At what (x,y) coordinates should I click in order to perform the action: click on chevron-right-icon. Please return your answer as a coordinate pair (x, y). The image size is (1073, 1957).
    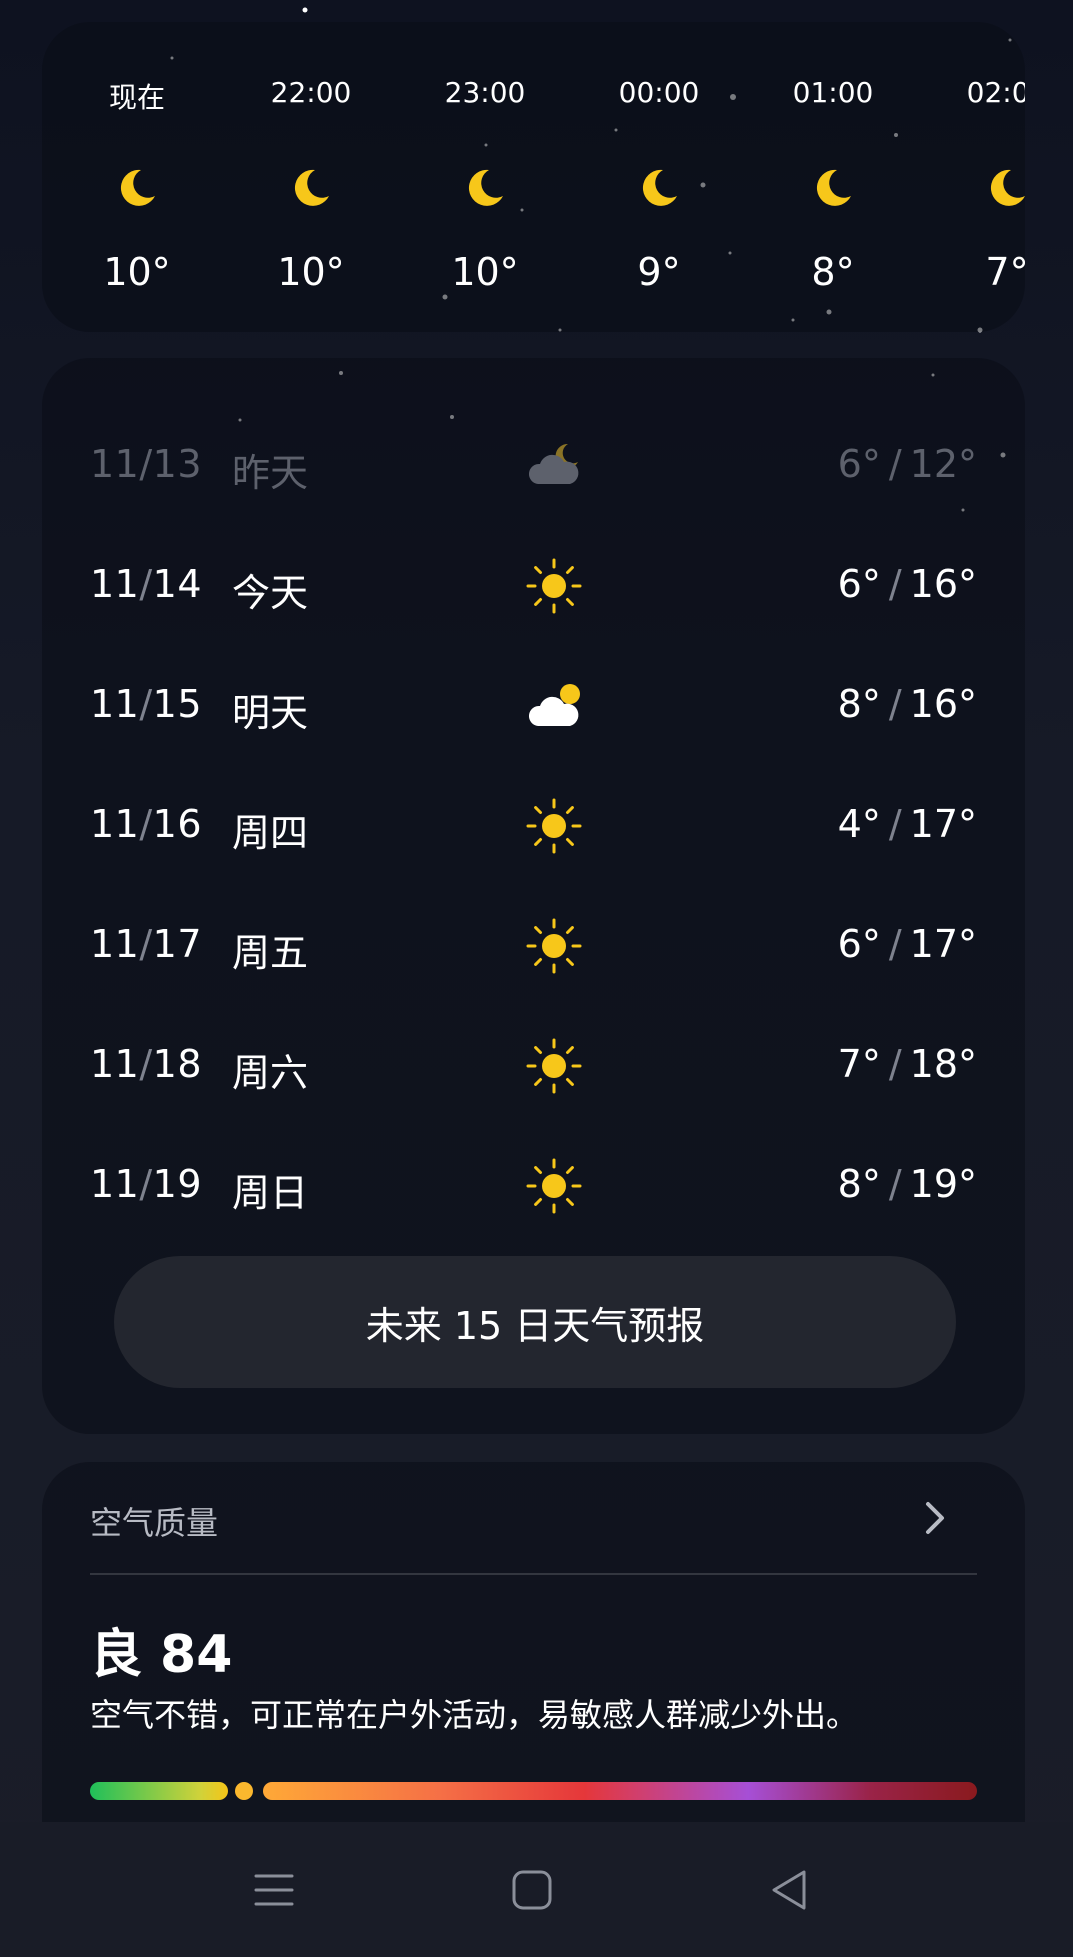
    Looking at the image, I should click on (935, 1518).